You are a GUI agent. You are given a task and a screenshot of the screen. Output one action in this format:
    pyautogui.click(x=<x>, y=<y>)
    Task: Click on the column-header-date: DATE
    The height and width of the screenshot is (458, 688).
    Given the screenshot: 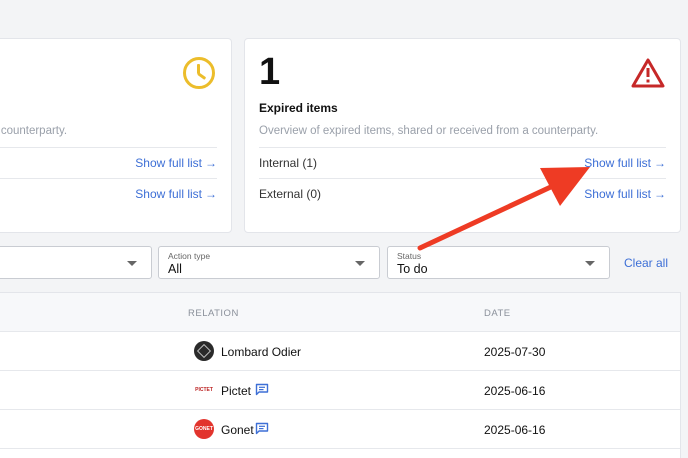 What is the action you would take?
    pyautogui.click(x=497, y=313)
    